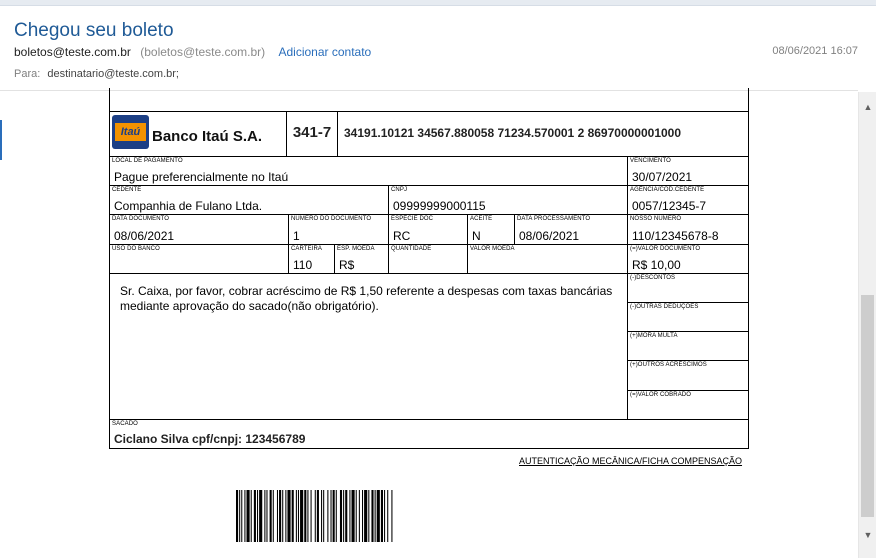  Describe the element at coordinates (203, 52) in the screenshot. I see `sender-email: (boletos@teste.com.br)` at that location.